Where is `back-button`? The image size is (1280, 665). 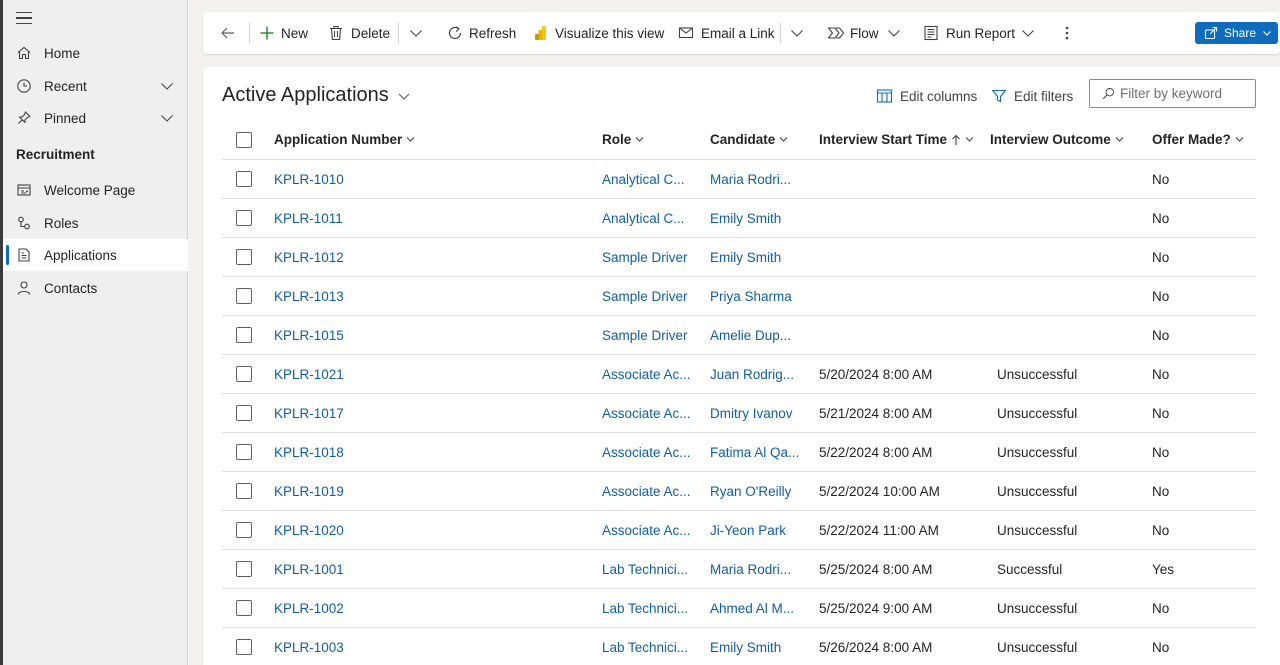 back-button is located at coordinates (228, 33).